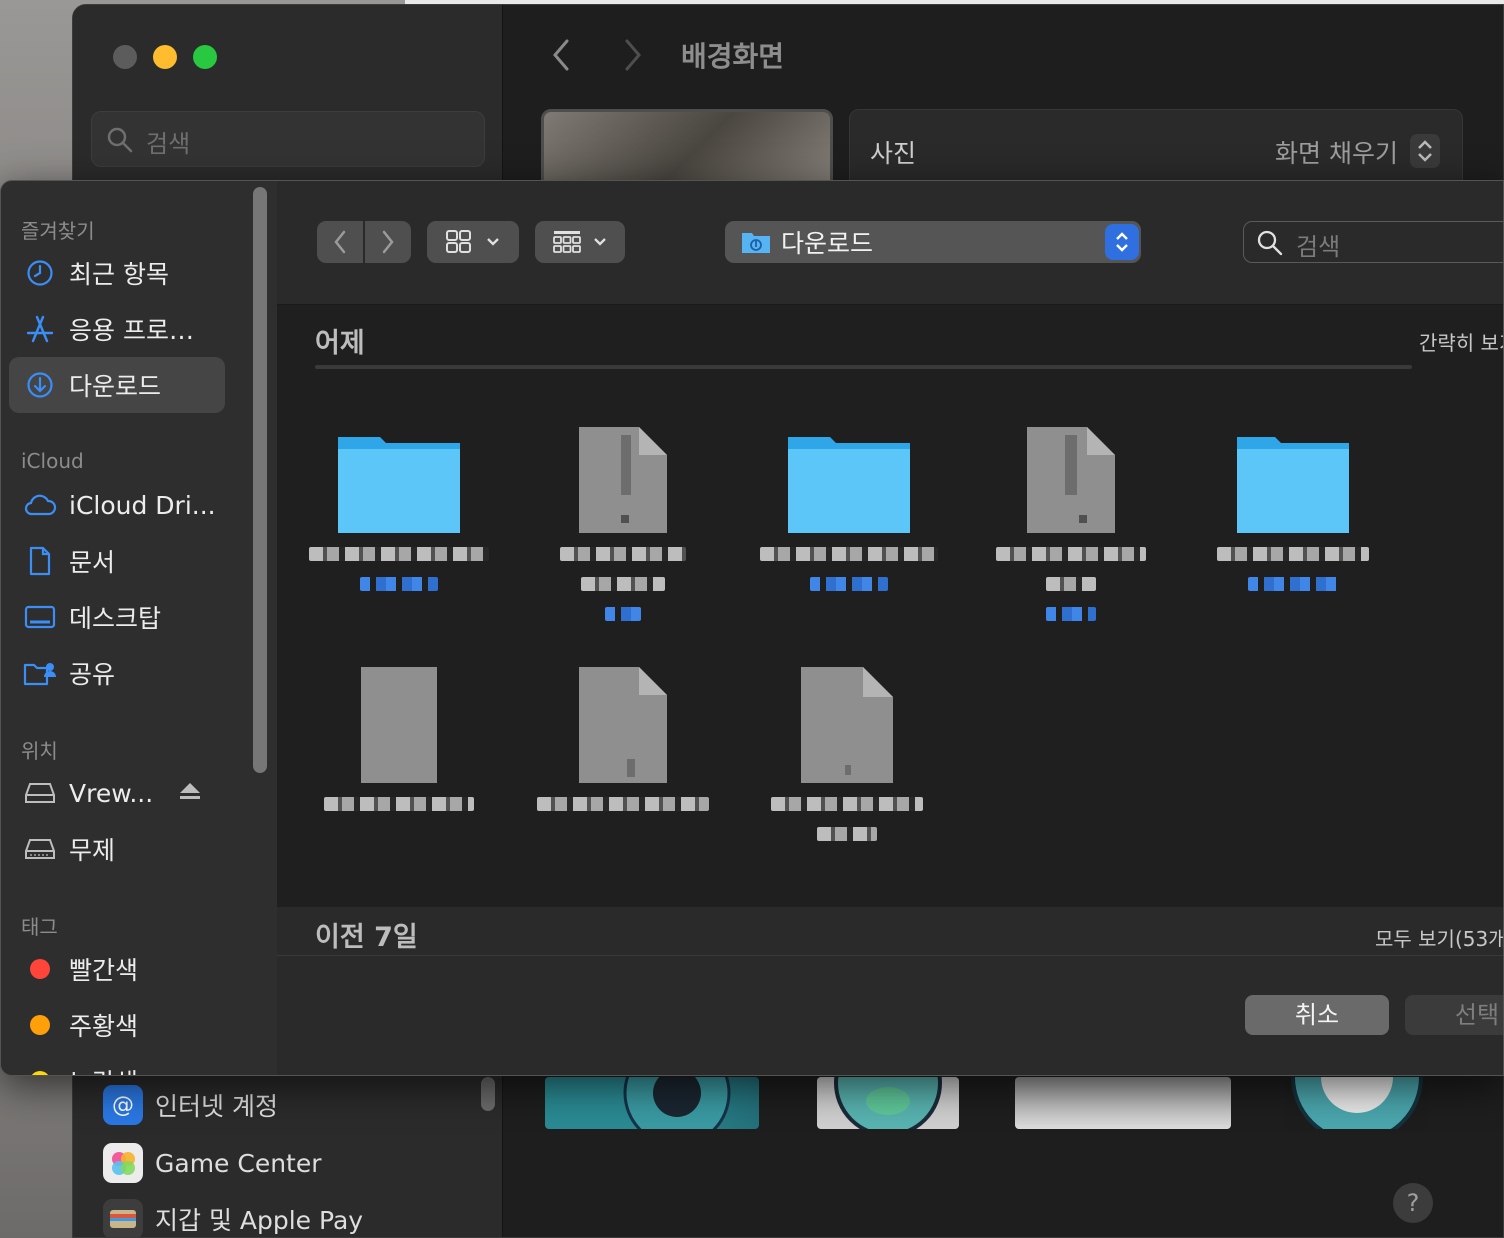 Image resolution: width=1504 pixels, height=1238 pixels. I want to click on sidebar-item-recents: 최근 항목, so click(117, 273).